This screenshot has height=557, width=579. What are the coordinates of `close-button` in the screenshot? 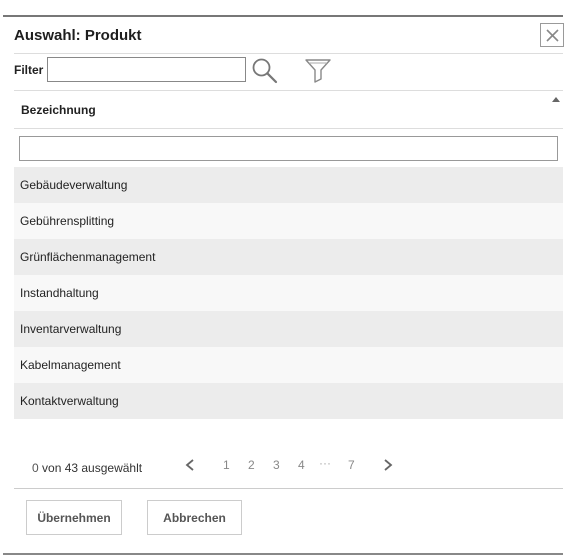 It's located at (552, 35).